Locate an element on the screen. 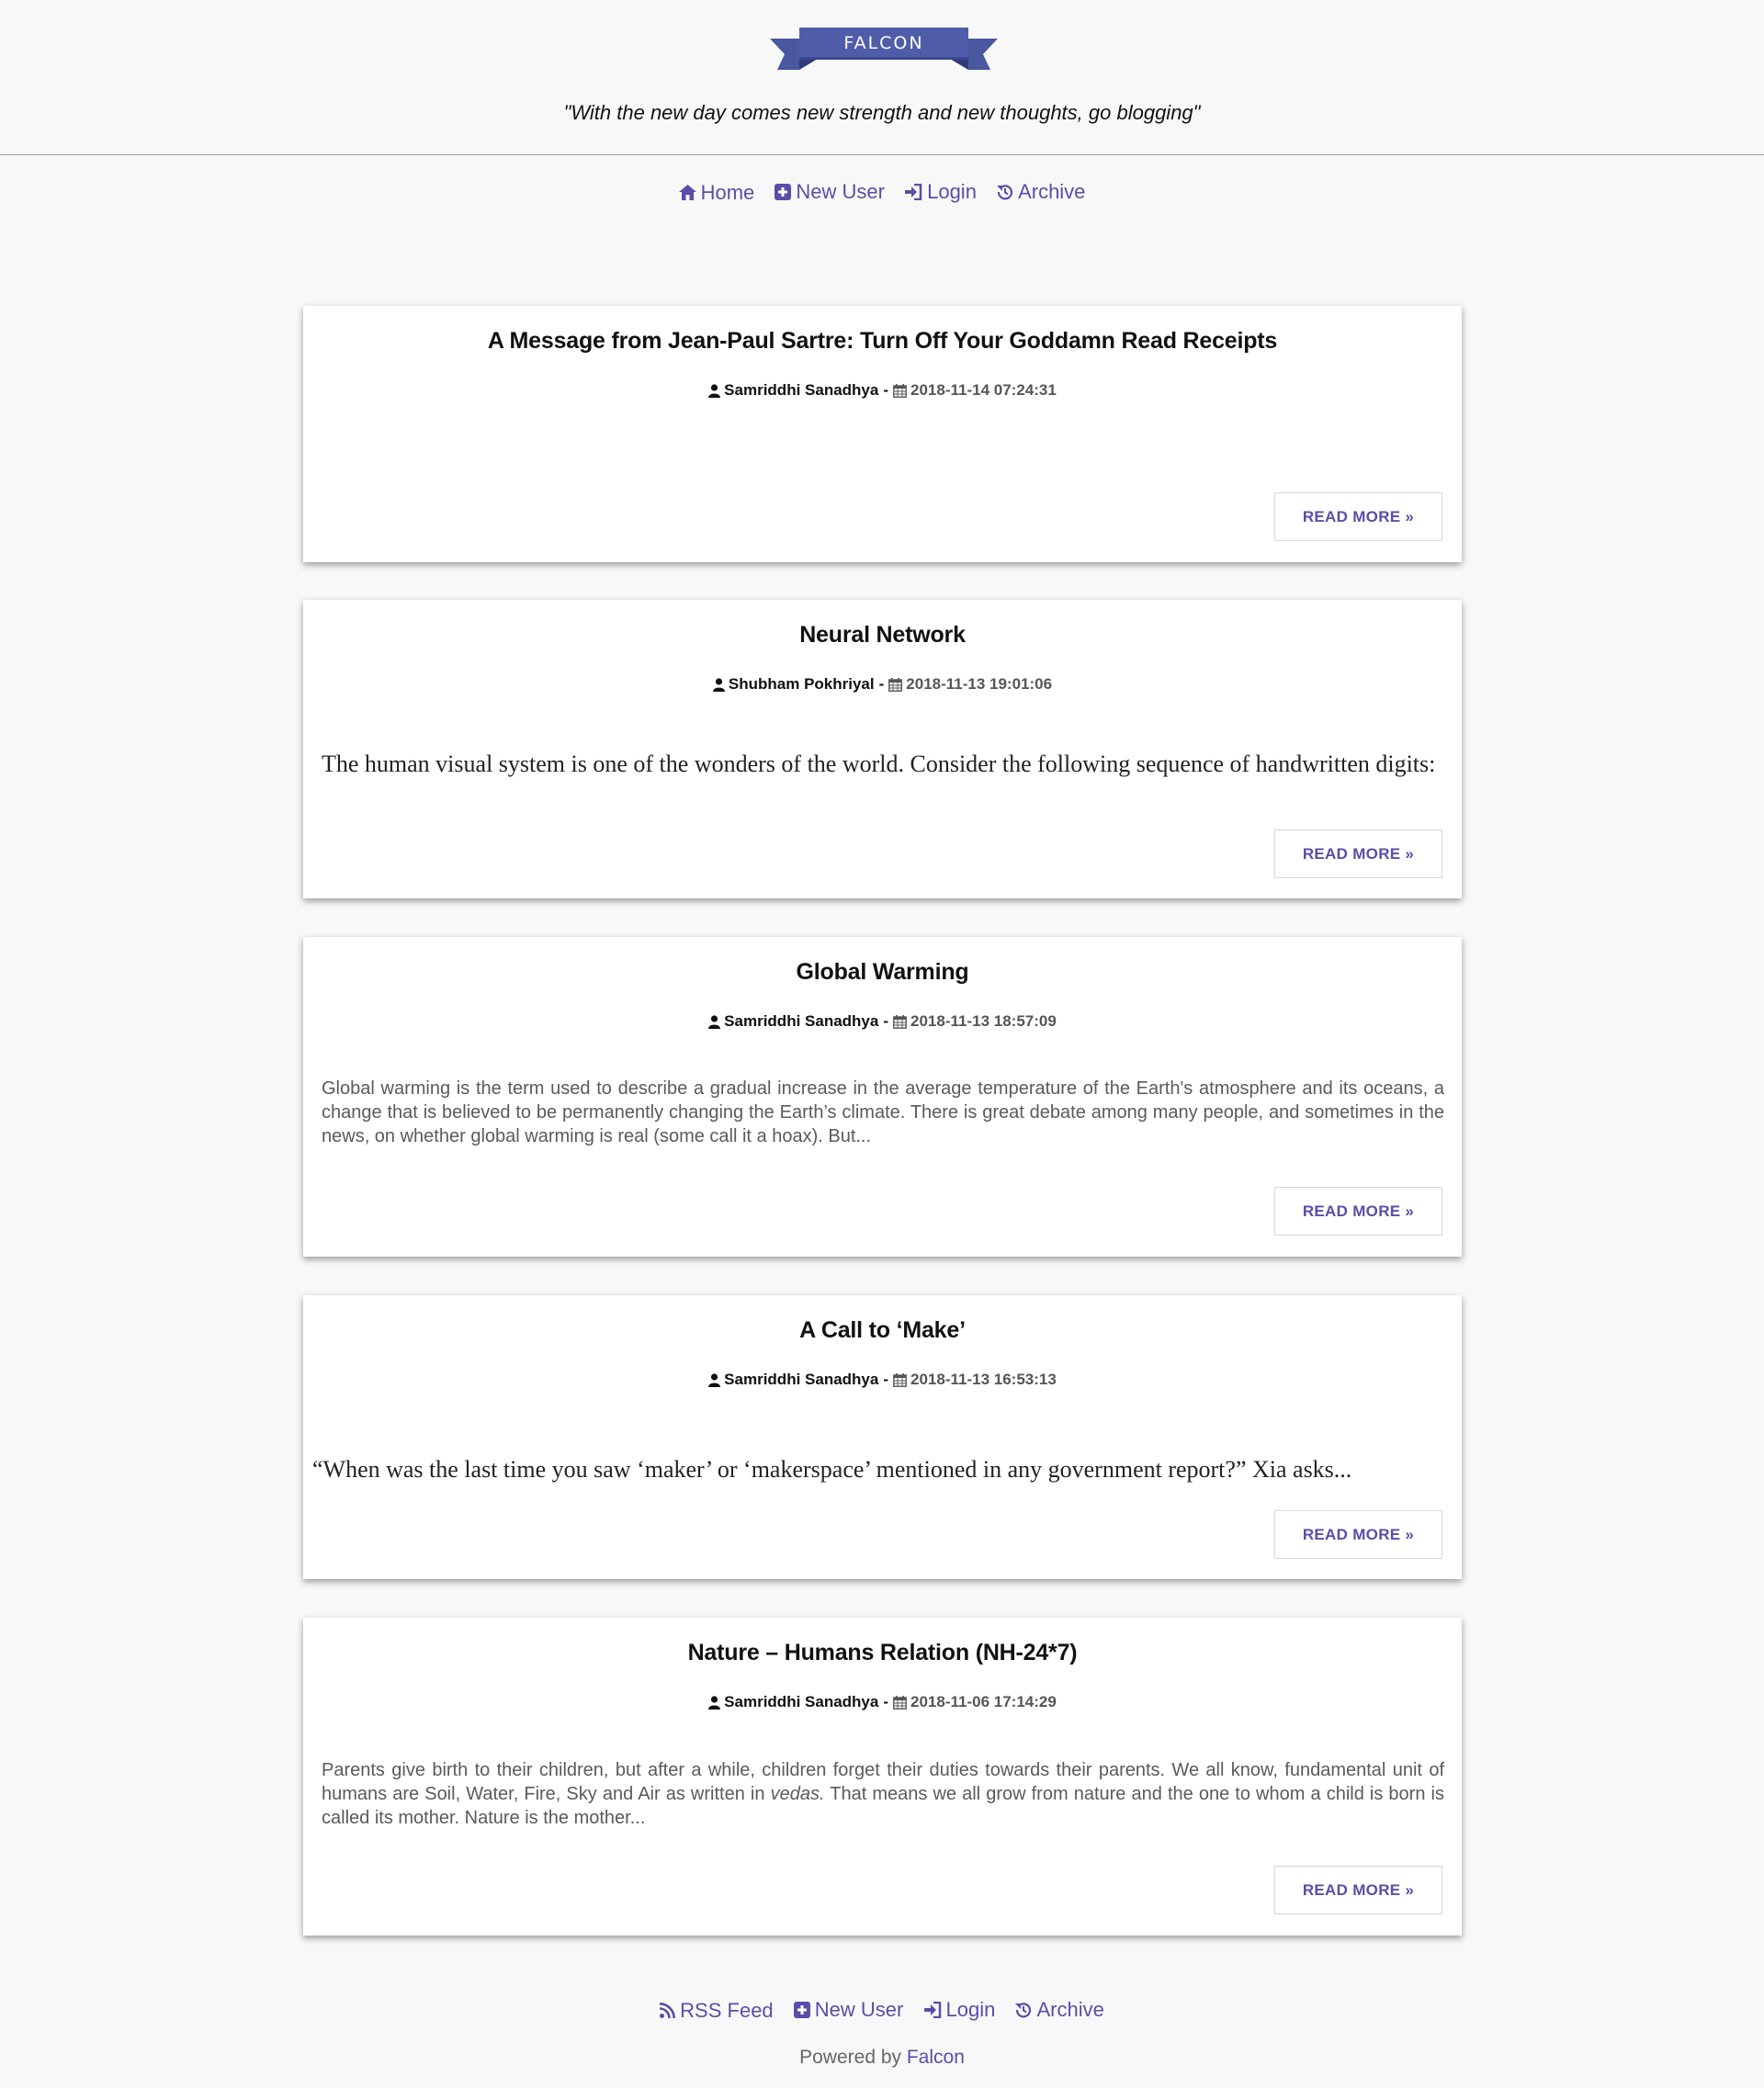 This screenshot has height=2088, width=1764. falcon-logo: FALCON is located at coordinates (884, 49).